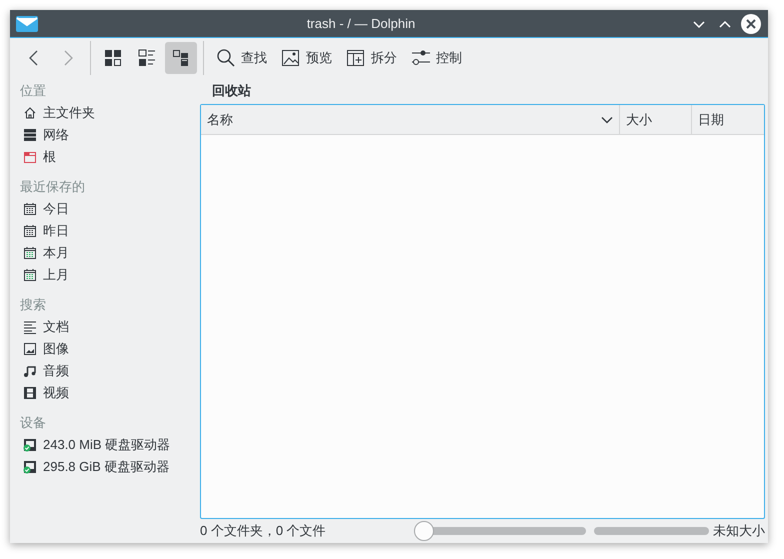 The image size is (784, 559). I want to click on search-button: 查找, so click(241, 58).